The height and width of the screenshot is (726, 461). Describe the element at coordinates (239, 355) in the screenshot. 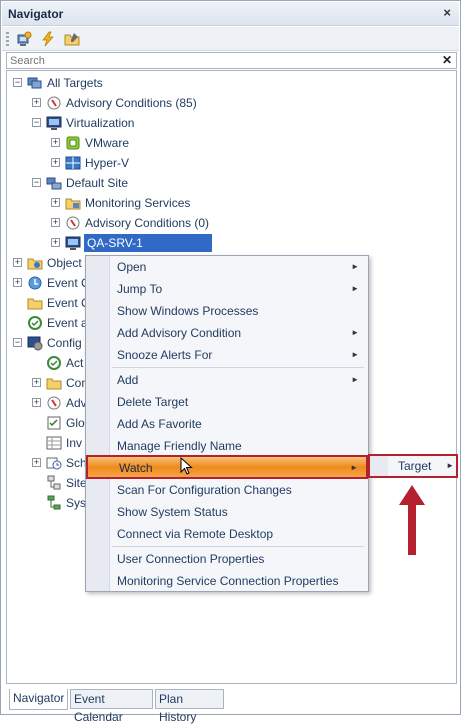

I see `menu-item-snooze-alerts-for: Snooze Alerts For ►` at that location.